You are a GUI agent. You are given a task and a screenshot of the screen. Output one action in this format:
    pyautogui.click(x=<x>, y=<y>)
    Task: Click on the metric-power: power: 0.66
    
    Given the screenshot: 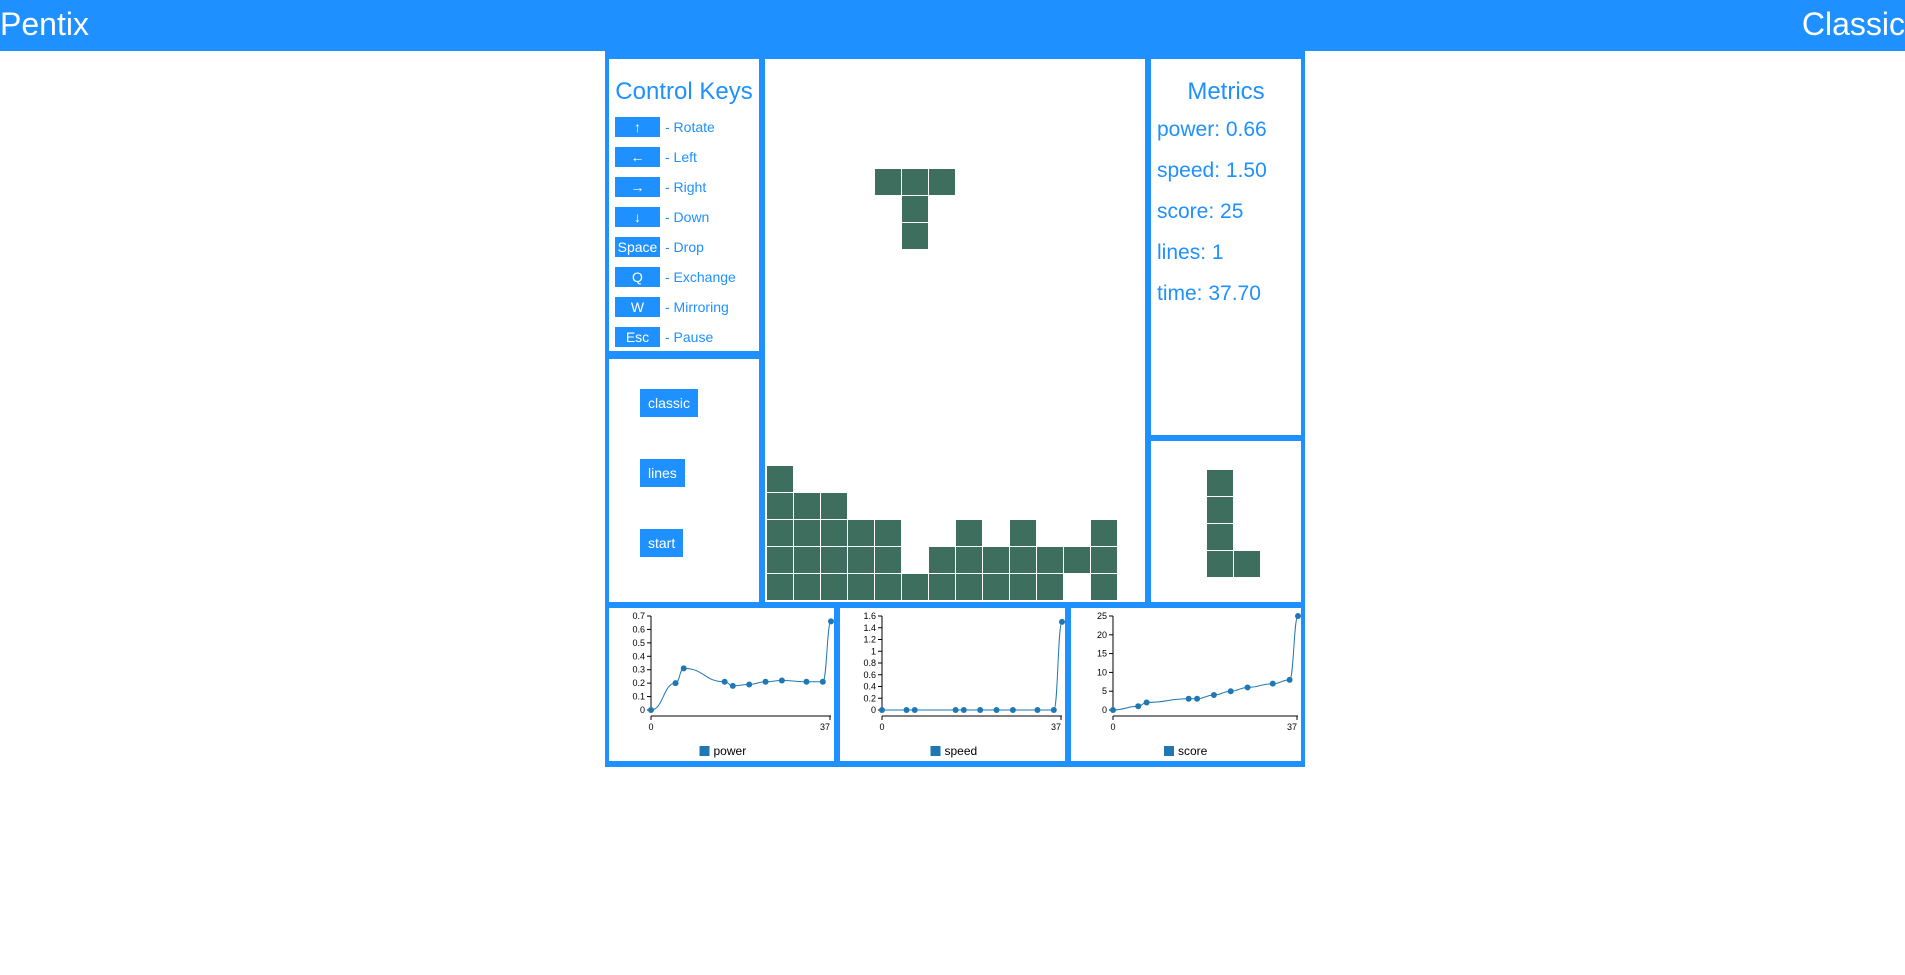 What is the action you would take?
    pyautogui.click(x=1212, y=129)
    